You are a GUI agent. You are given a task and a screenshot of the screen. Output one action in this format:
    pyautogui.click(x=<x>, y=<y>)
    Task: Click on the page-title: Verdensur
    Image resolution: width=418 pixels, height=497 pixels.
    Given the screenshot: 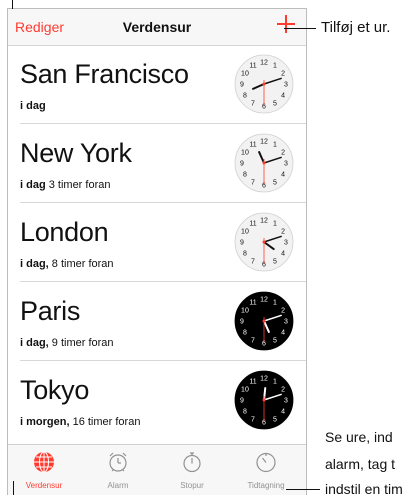 What is the action you would take?
    pyautogui.click(x=157, y=27)
    